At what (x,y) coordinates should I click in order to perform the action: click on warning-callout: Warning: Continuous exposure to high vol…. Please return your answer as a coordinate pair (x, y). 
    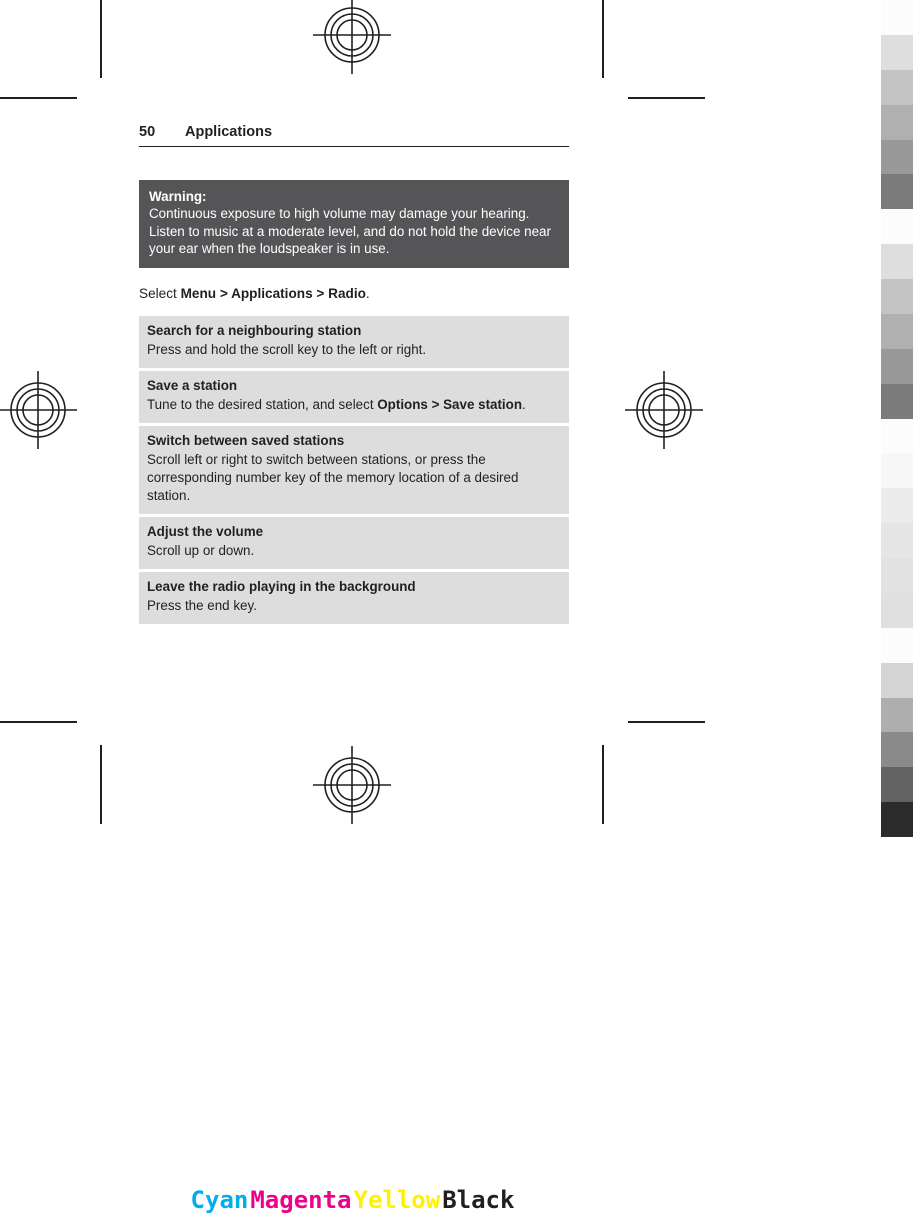
    Looking at the image, I should click on (354, 224).